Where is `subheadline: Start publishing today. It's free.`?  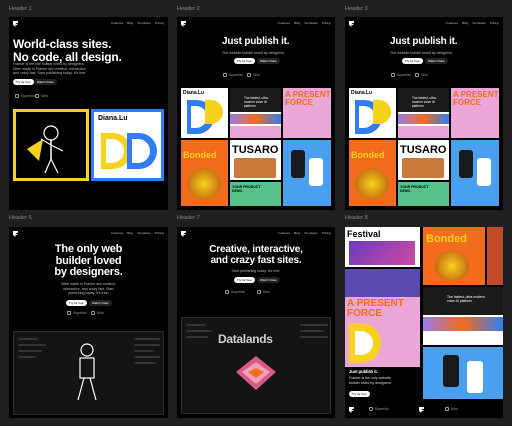
subheadline: Start publishing today. It's free. is located at coordinates (256, 271).